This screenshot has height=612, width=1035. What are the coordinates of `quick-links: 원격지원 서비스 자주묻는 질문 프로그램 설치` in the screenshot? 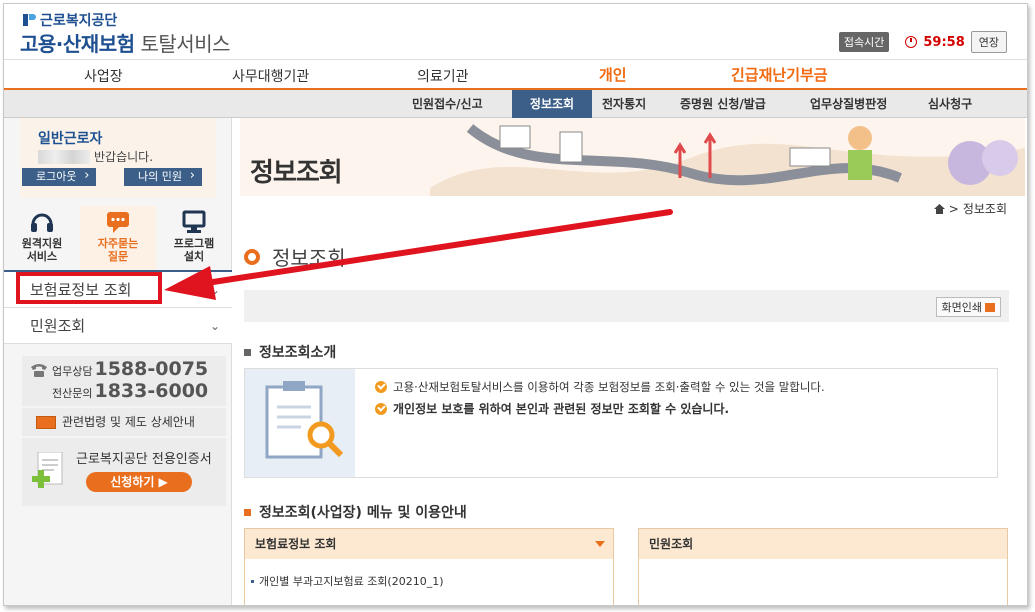 It's located at (118, 239).